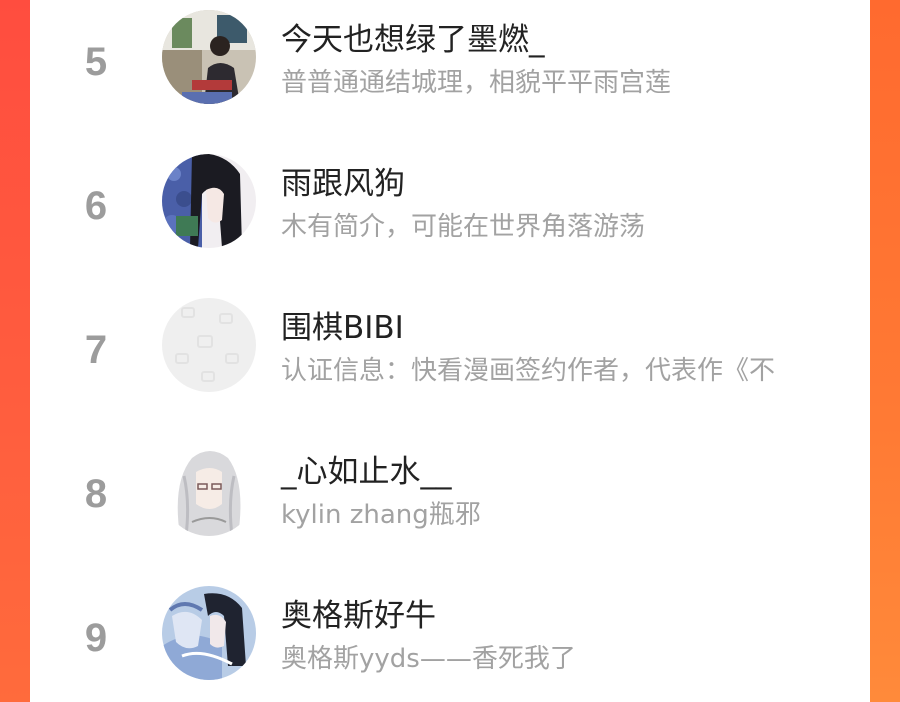 The image size is (900, 702). I want to click on user-bio: 奥格斯yyds——香死我了, so click(428, 659).